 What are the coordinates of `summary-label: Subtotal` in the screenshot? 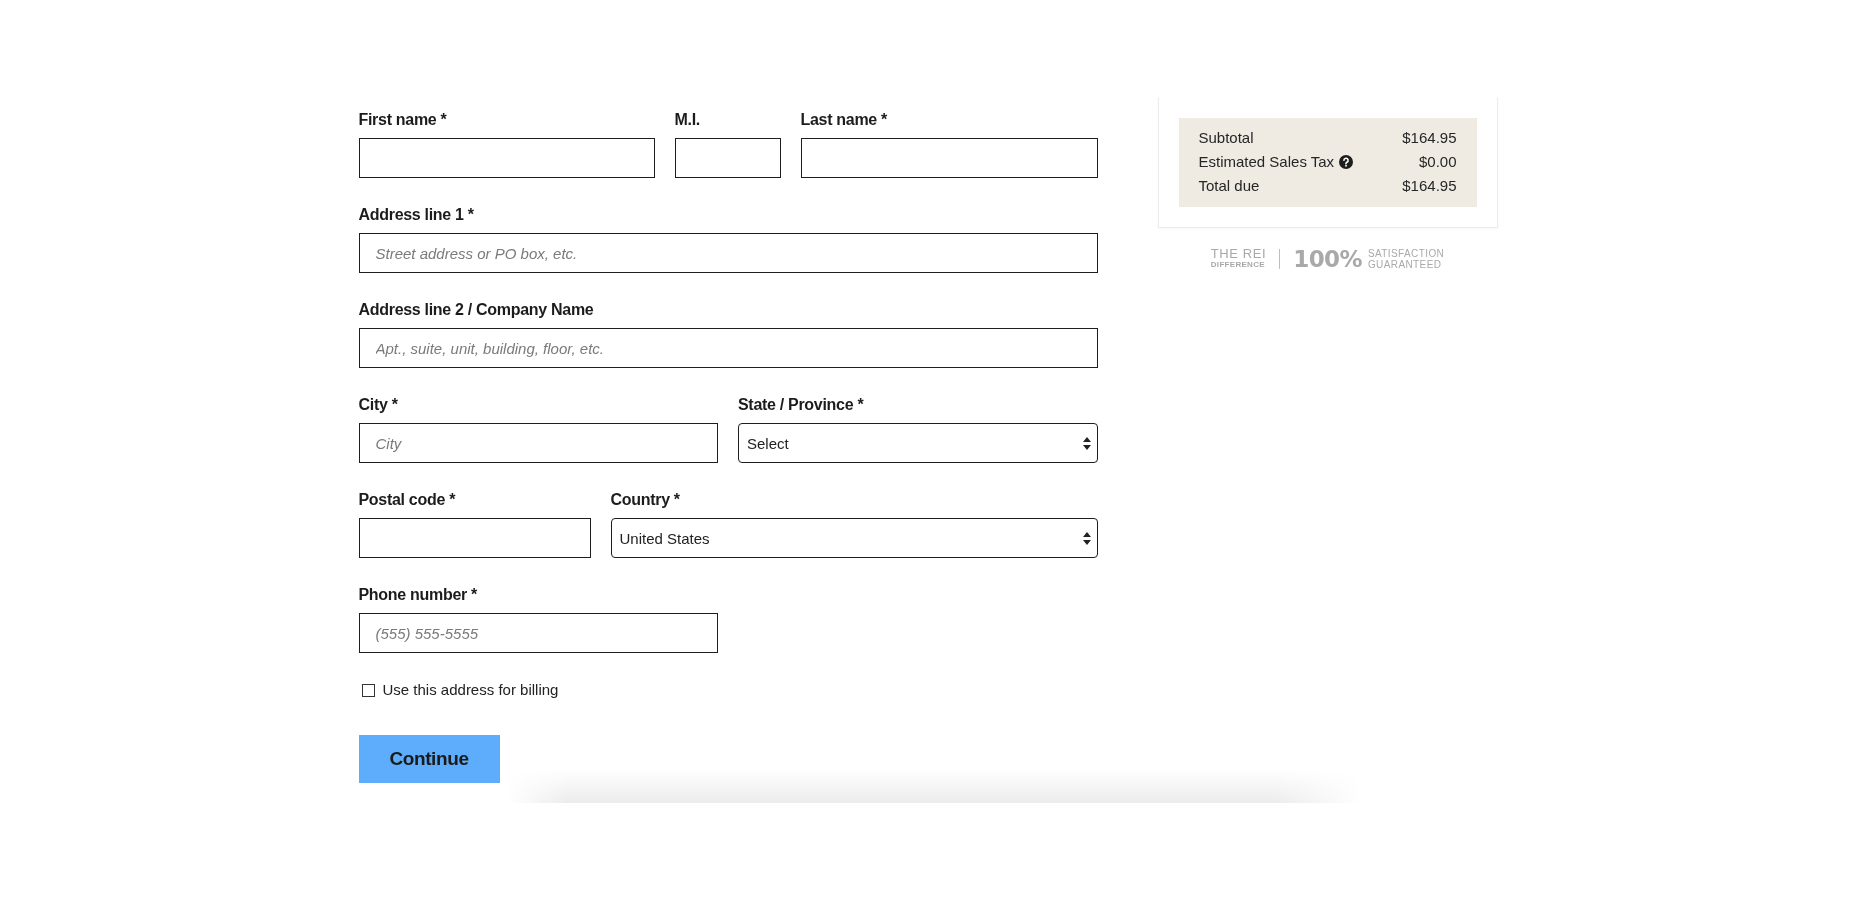 It's located at (1226, 138).